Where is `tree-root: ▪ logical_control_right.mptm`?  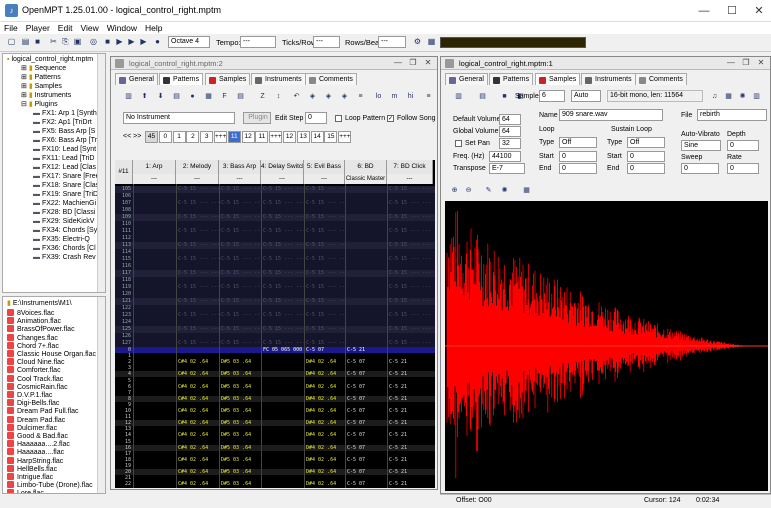
tree-root: ▪ logical_control_right.mptm is located at coordinates (50, 59).